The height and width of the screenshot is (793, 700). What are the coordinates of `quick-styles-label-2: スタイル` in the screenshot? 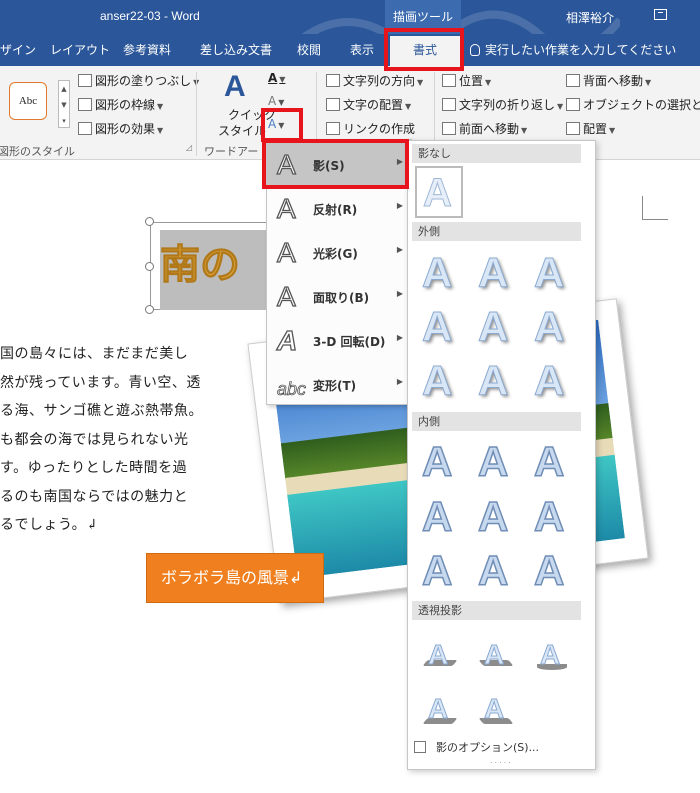 It's located at (242, 130).